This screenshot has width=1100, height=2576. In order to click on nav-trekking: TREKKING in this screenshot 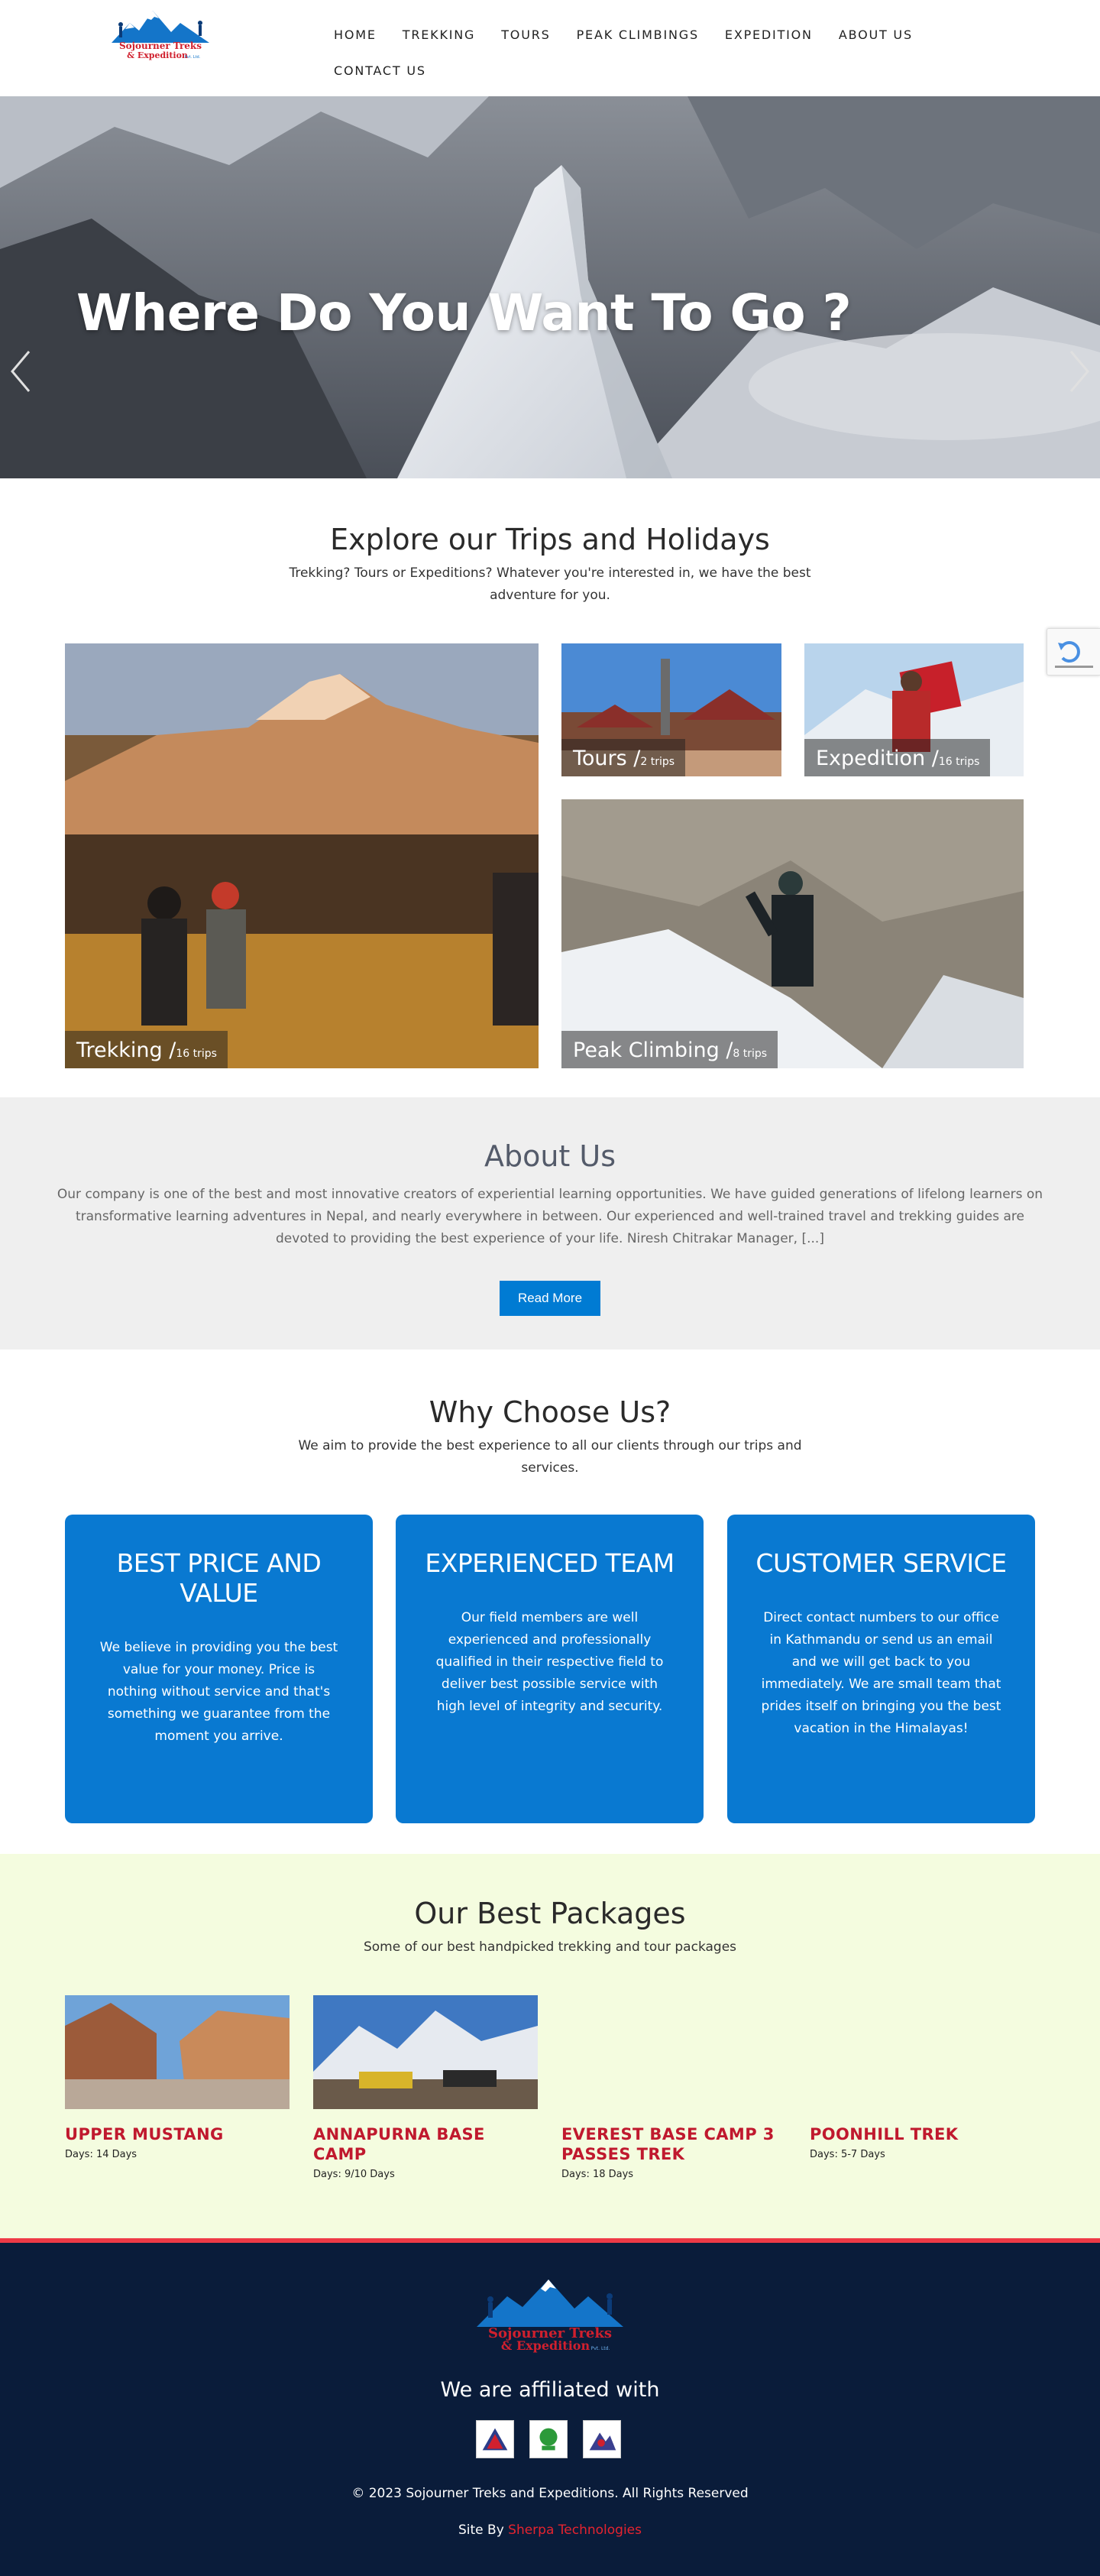, I will do `click(439, 35)`.